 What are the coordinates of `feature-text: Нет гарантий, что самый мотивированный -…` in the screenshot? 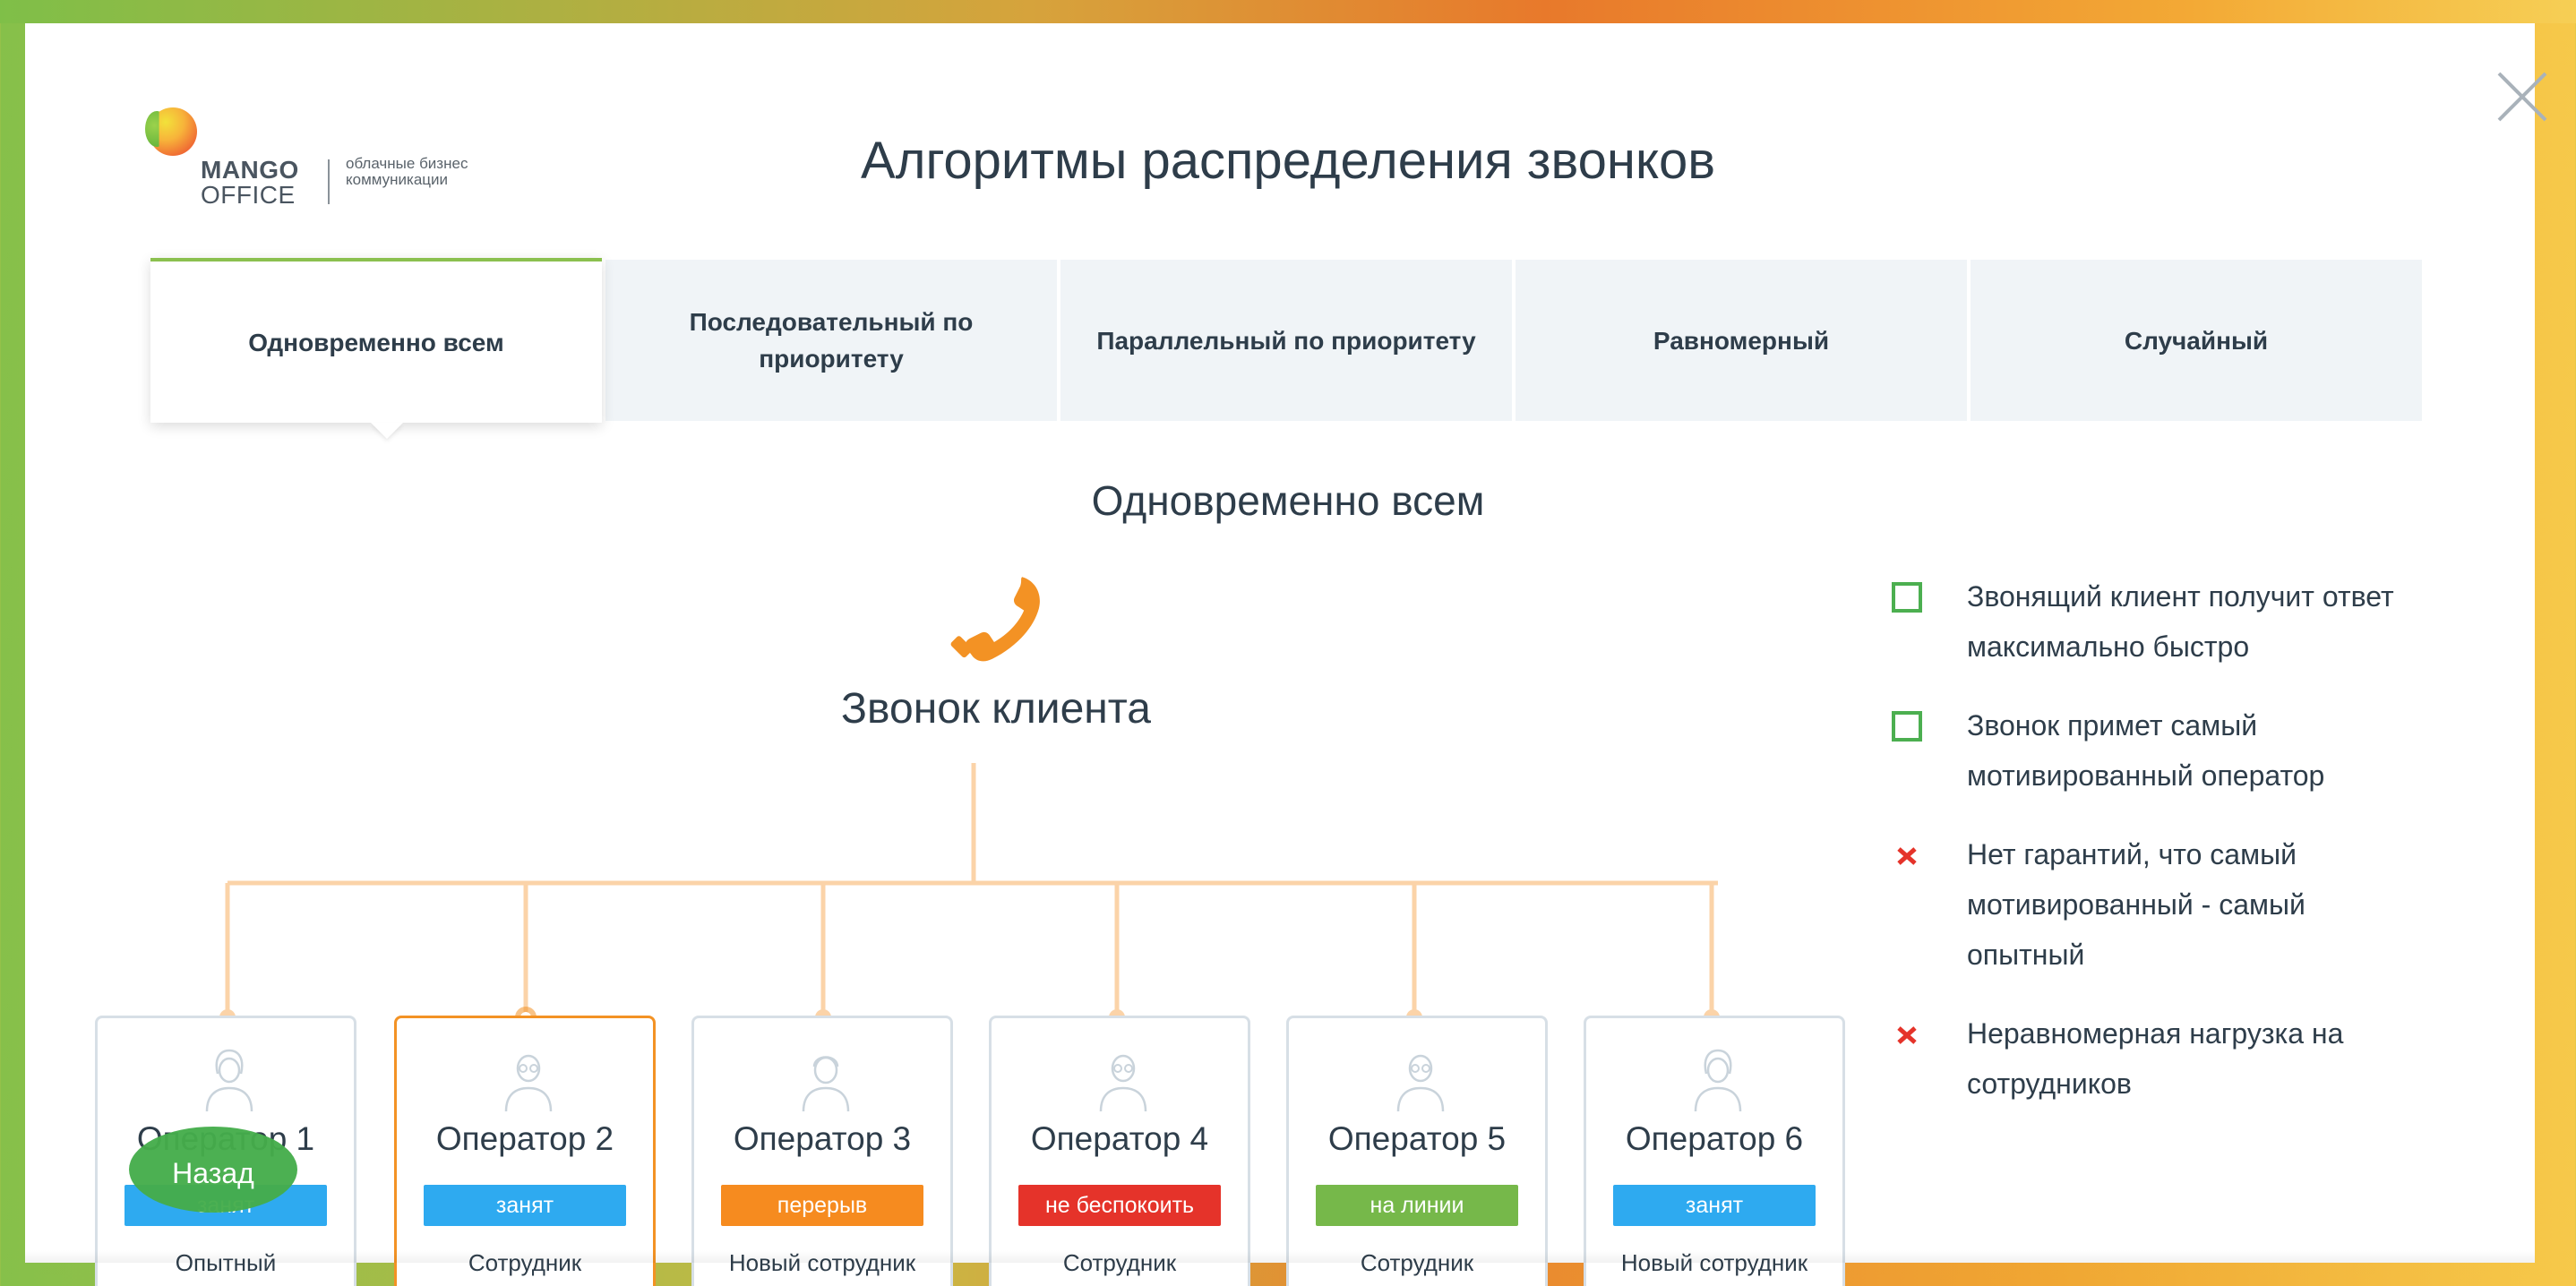 It's located at (2136, 905).